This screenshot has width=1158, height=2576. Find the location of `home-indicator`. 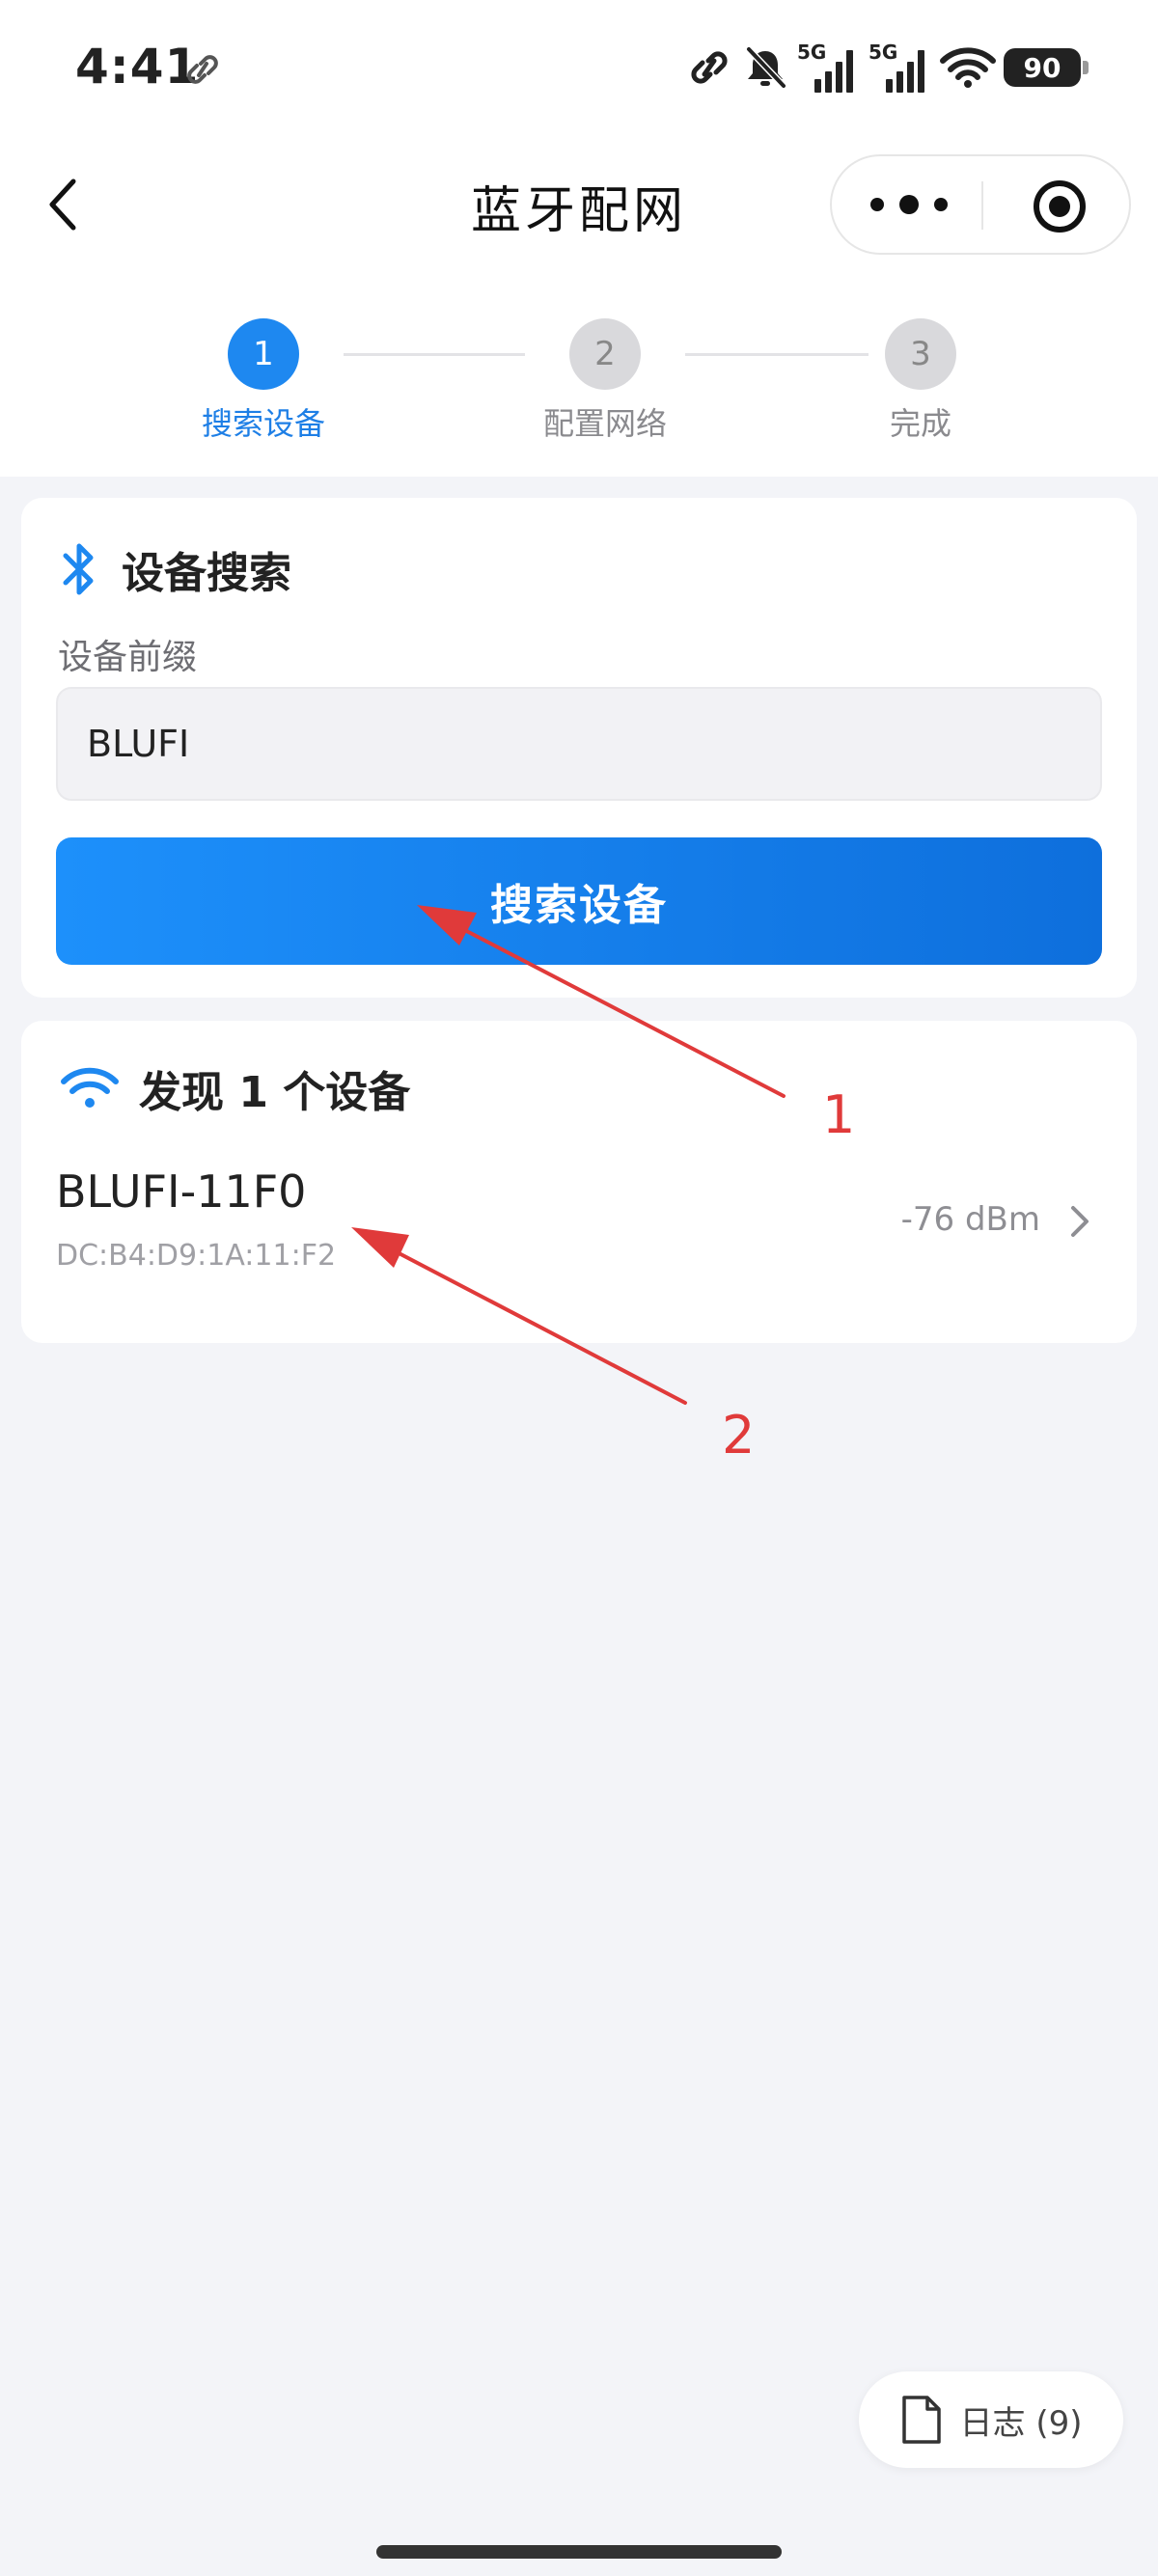

home-indicator is located at coordinates (579, 2552).